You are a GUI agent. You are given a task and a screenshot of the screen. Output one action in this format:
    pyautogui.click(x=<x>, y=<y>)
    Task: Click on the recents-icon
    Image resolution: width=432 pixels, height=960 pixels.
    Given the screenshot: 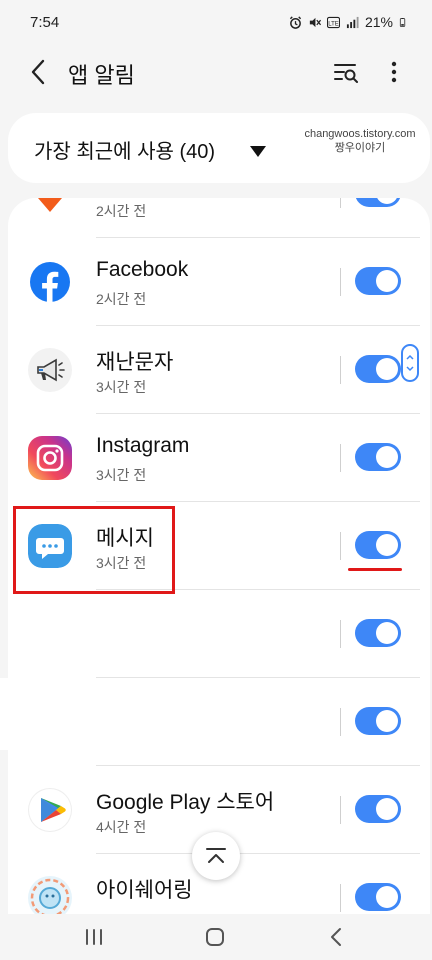 What is the action you would take?
    pyautogui.click(x=94, y=937)
    